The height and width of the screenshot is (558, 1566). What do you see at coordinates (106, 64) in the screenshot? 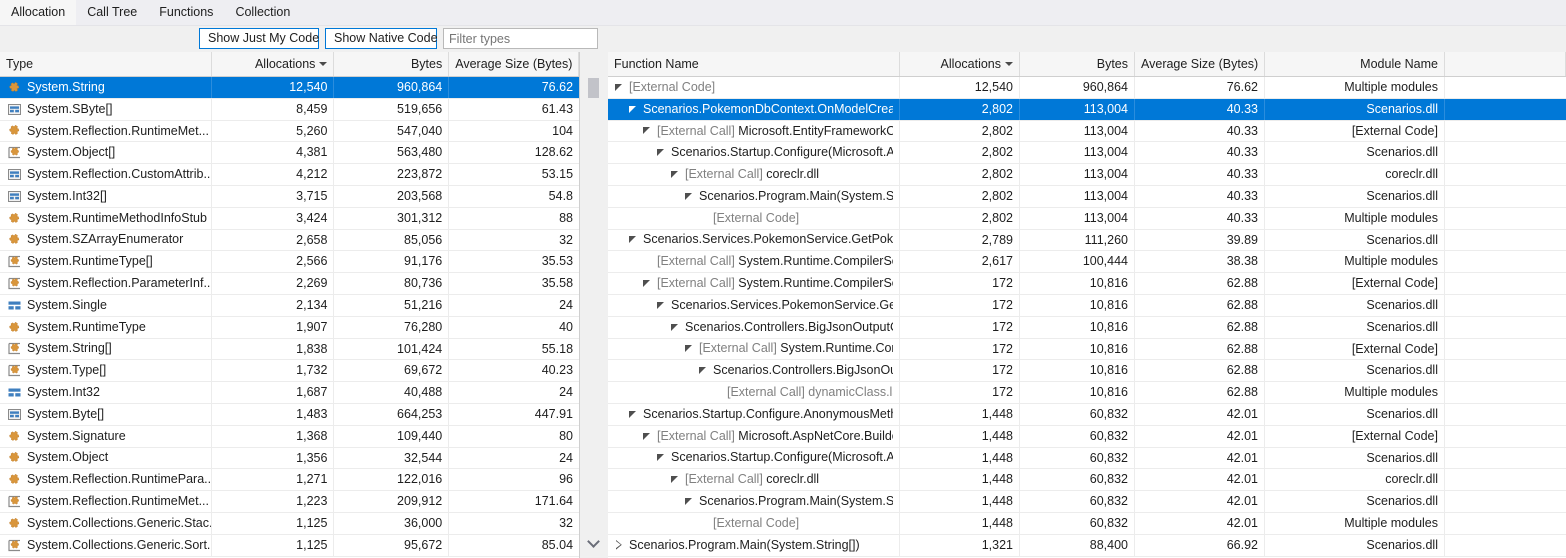
I see `types-column-header-type: Type` at bounding box center [106, 64].